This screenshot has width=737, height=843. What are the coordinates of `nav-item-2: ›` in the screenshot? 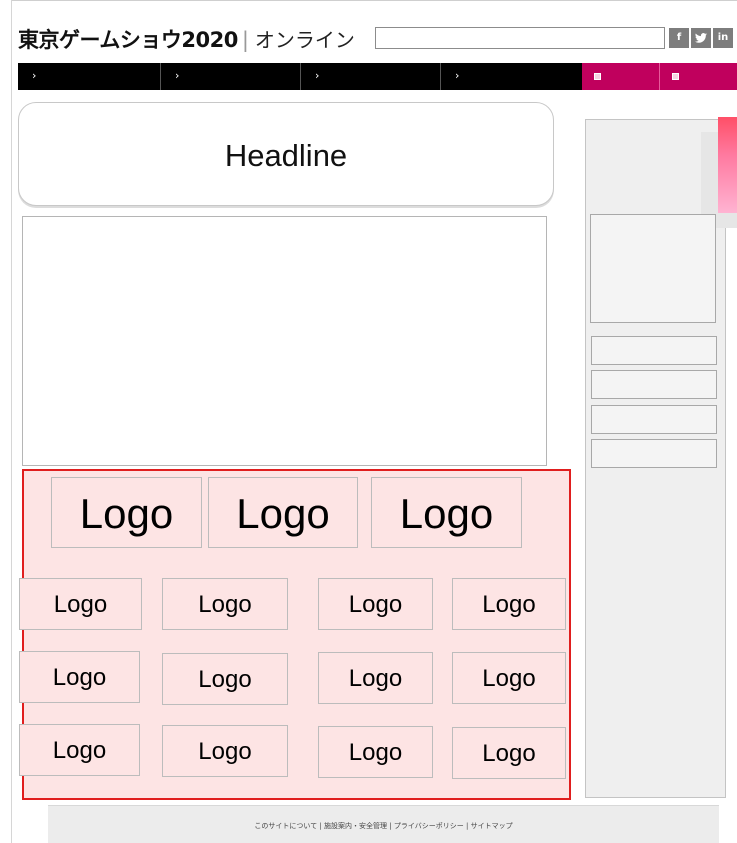 It's located at (231, 76).